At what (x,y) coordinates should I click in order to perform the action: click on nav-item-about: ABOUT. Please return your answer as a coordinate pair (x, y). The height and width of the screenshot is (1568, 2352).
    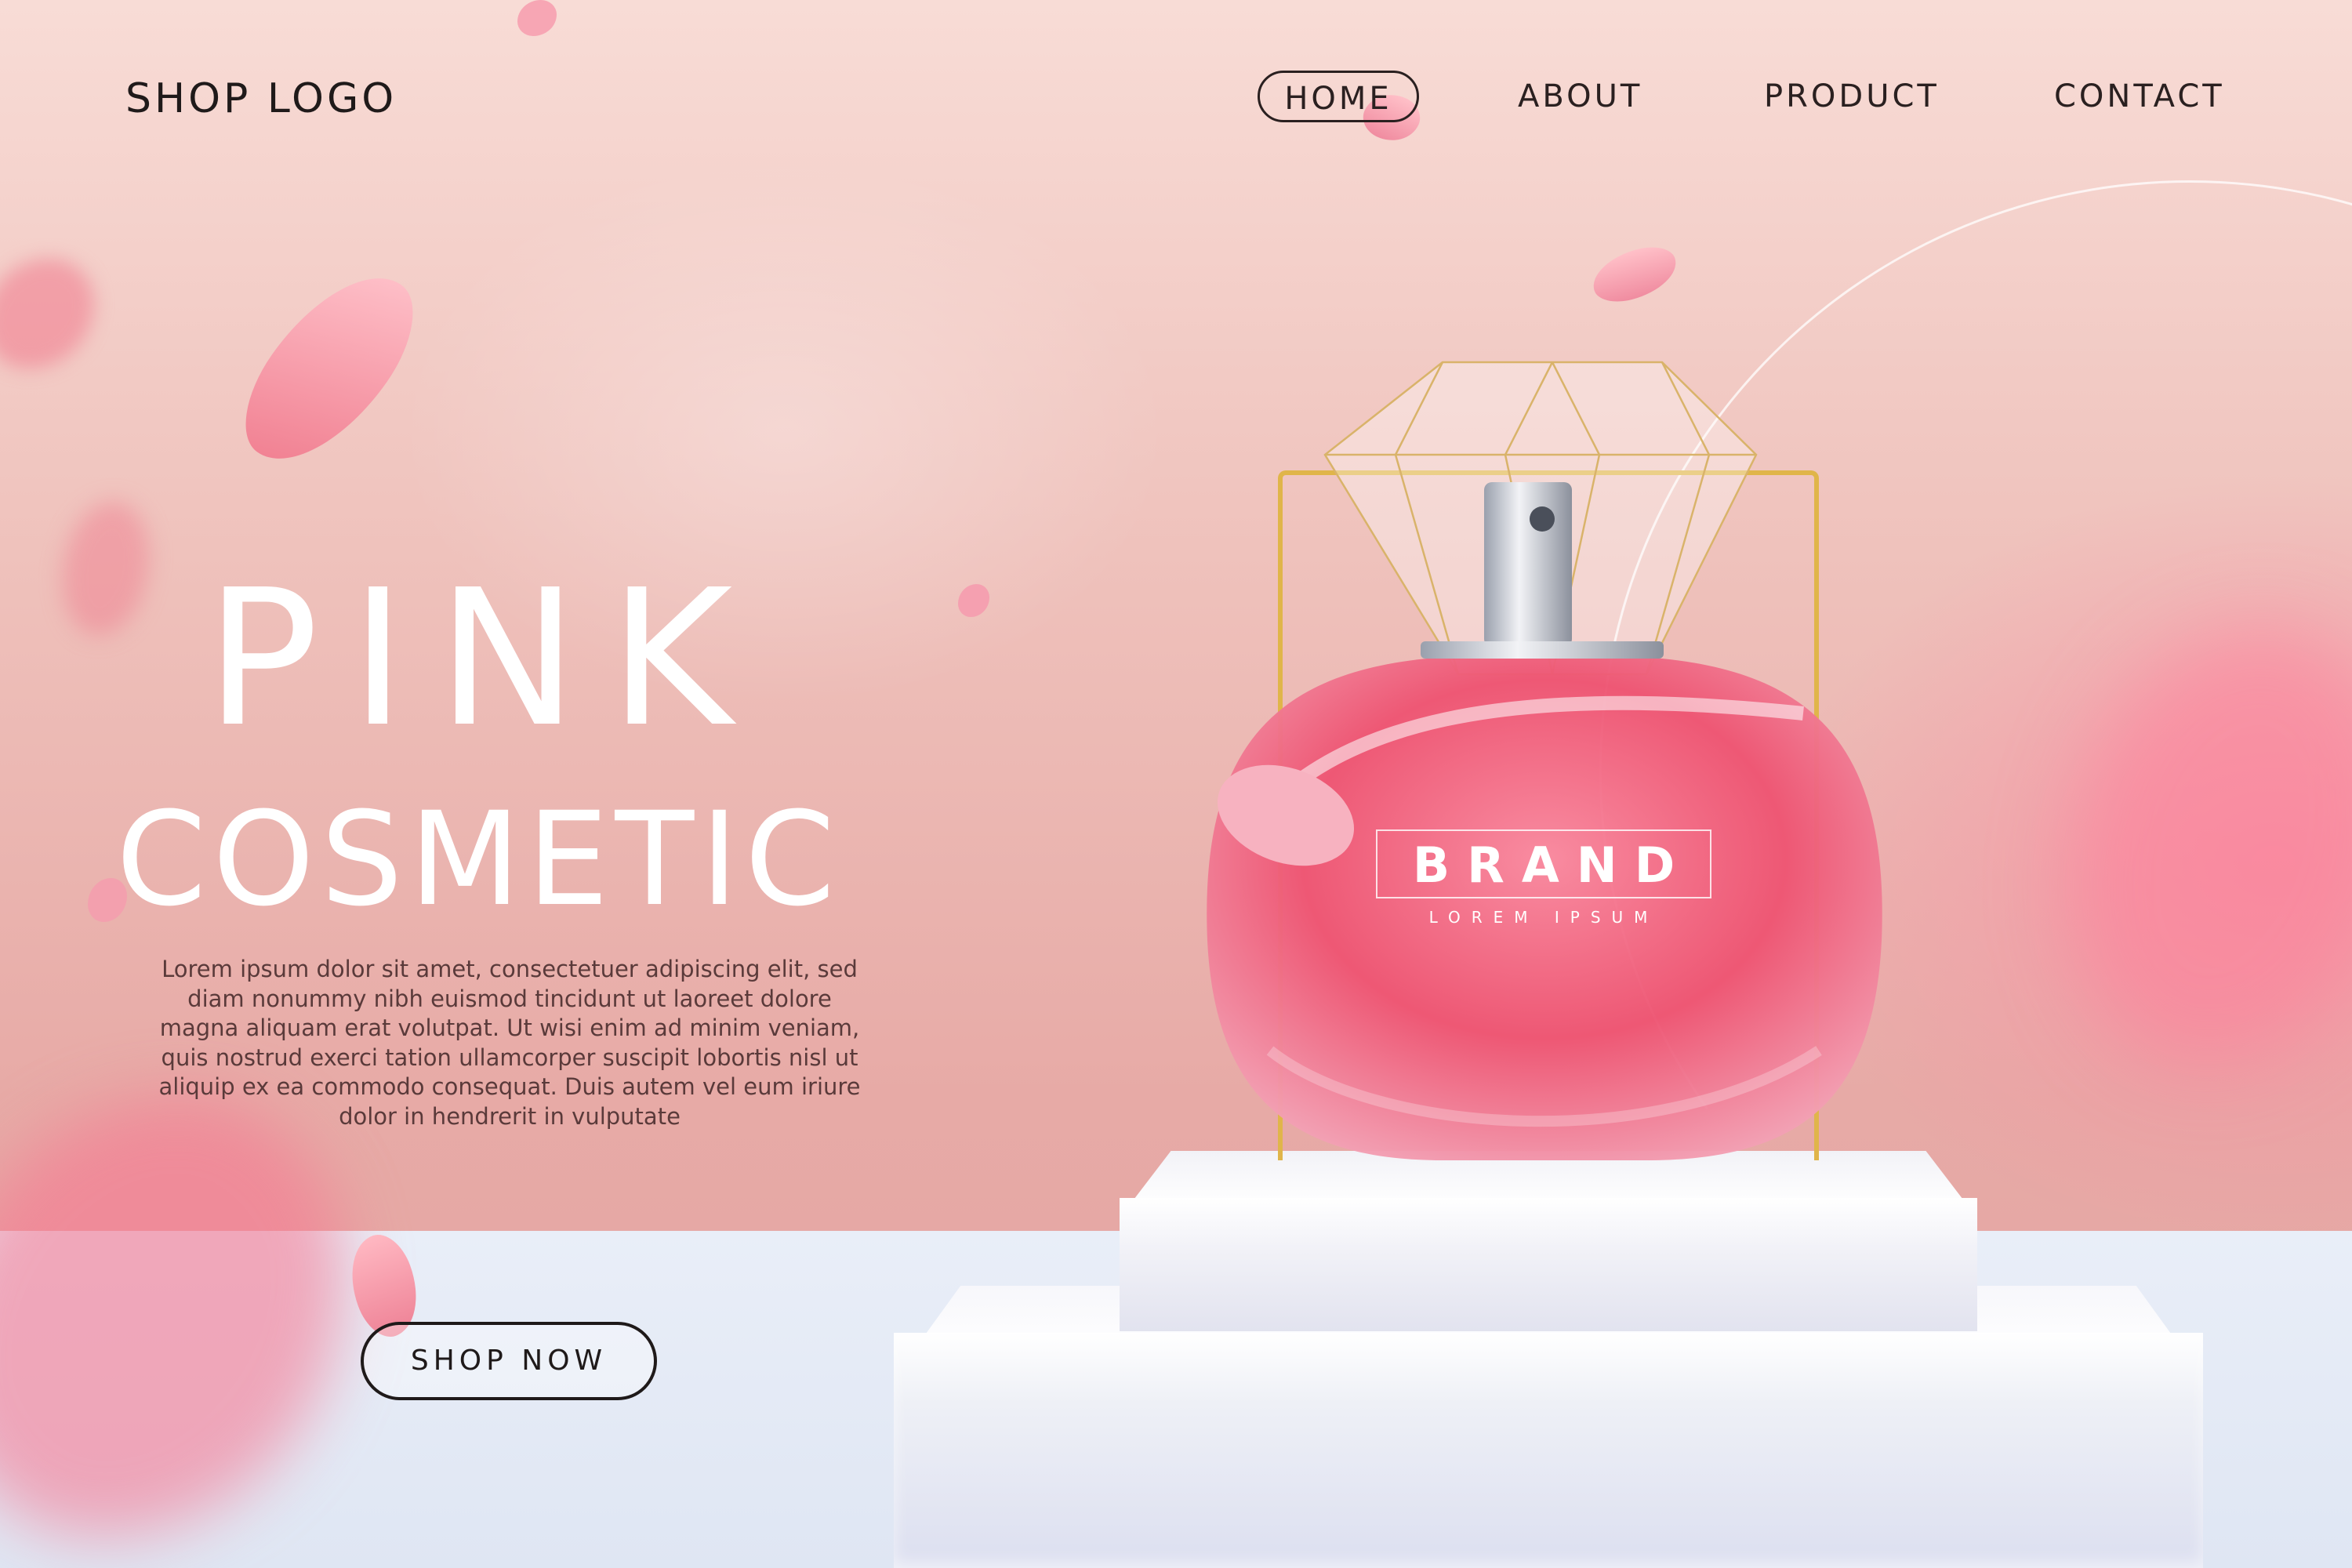
    Looking at the image, I should click on (1580, 96).